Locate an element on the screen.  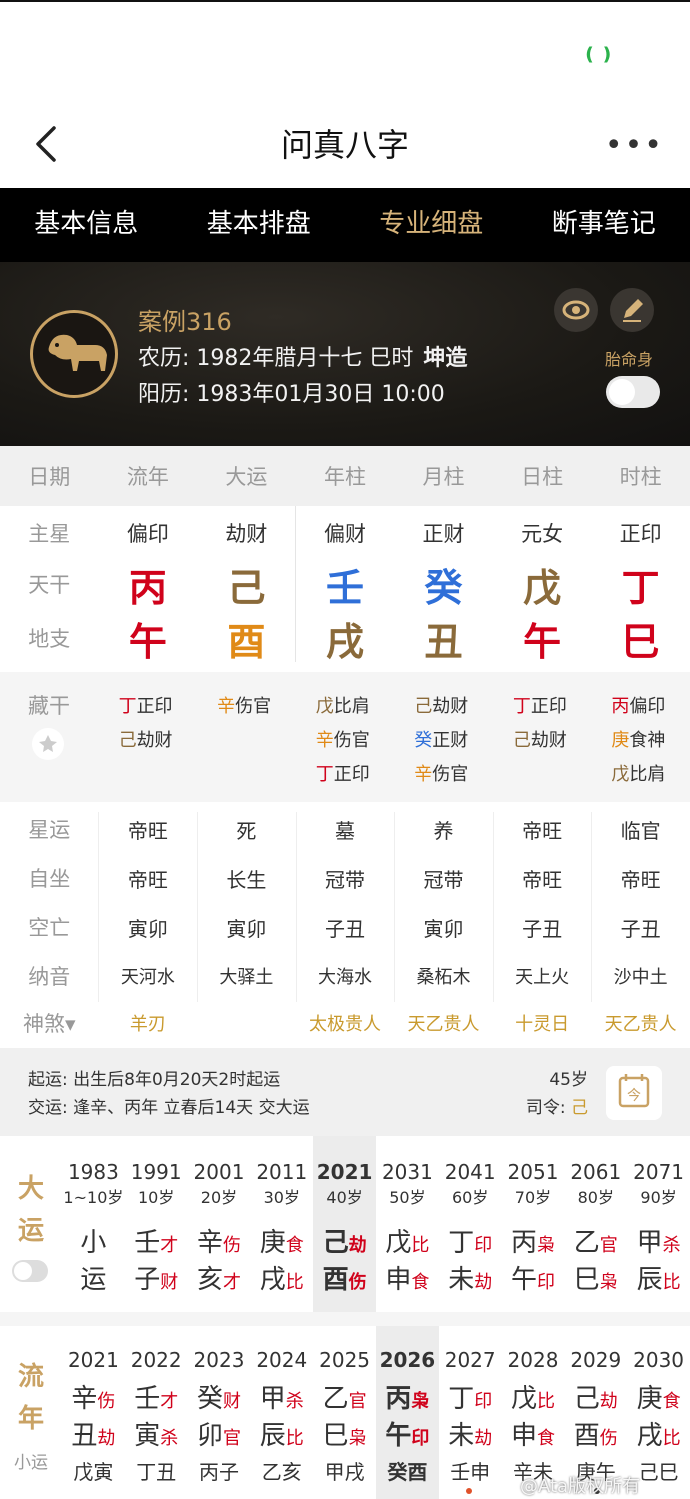
battery-icon: ❪ ❫ is located at coordinates (598, 54).